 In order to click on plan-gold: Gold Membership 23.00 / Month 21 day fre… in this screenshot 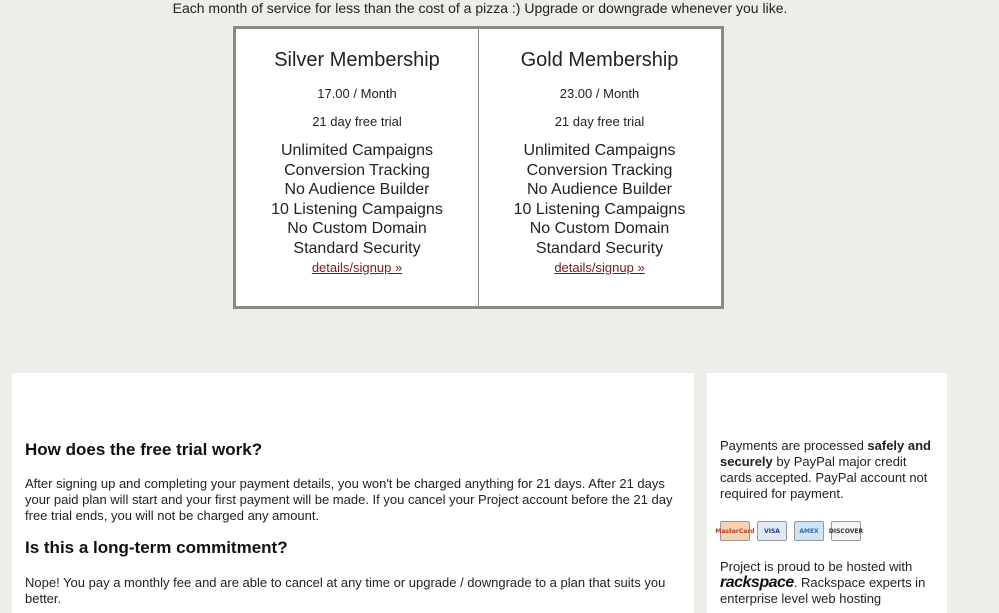, I will do `click(599, 167)`.